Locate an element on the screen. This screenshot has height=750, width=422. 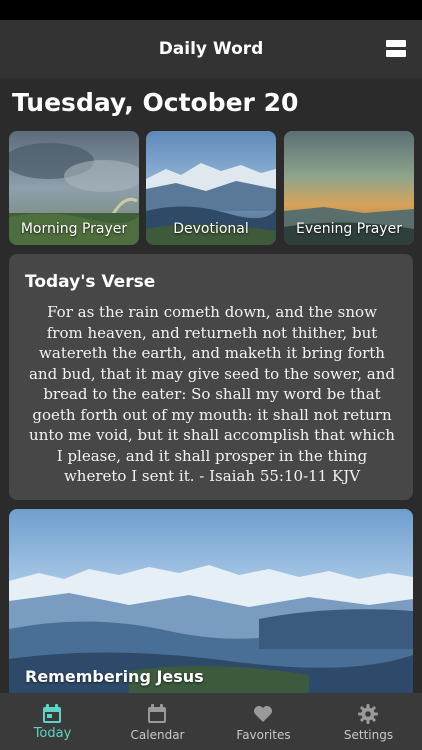
tile-morning-prayer: Morning Prayer is located at coordinates (74, 188).